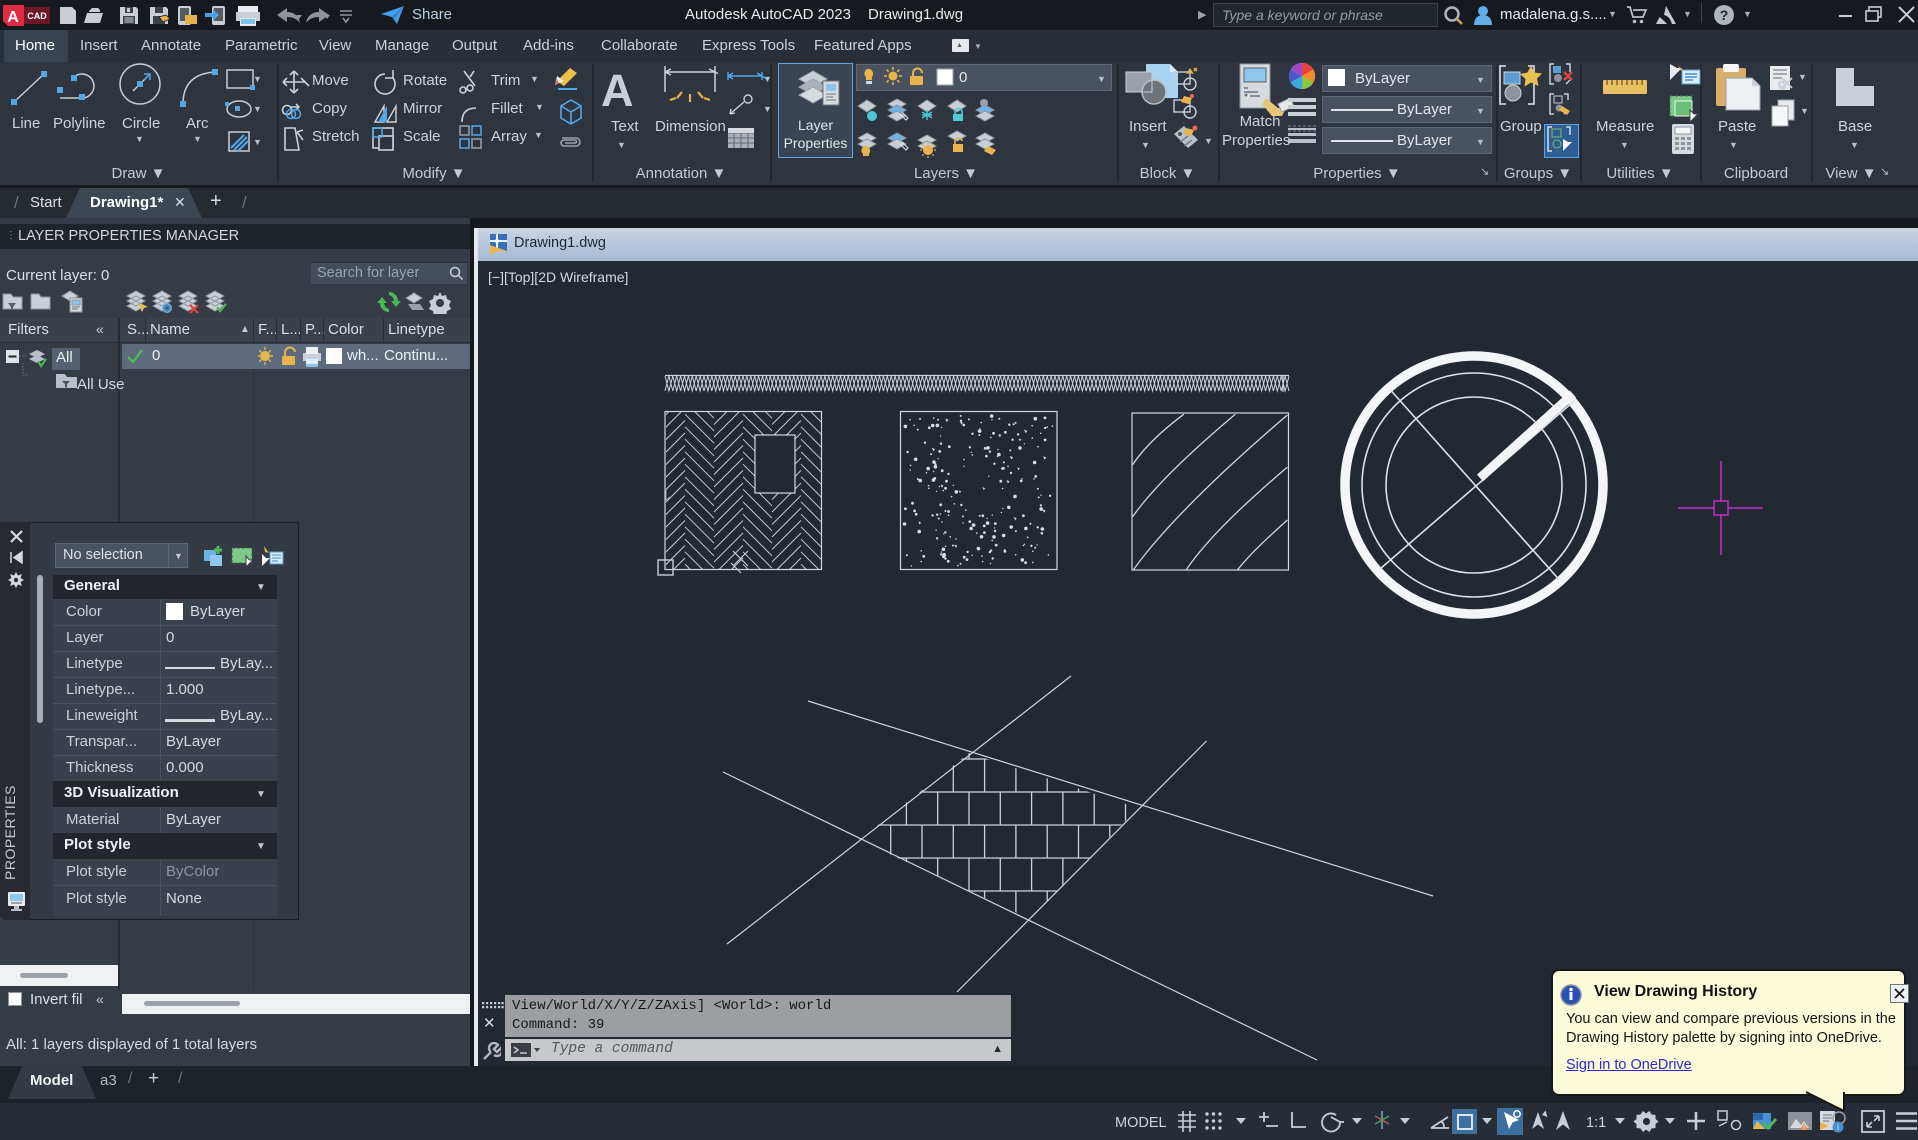 The height and width of the screenshot is (1140, 1918). Describe the element at coordinates (1596, 1123) in the screenshot. I see `svg-text: 1:1` at that location.